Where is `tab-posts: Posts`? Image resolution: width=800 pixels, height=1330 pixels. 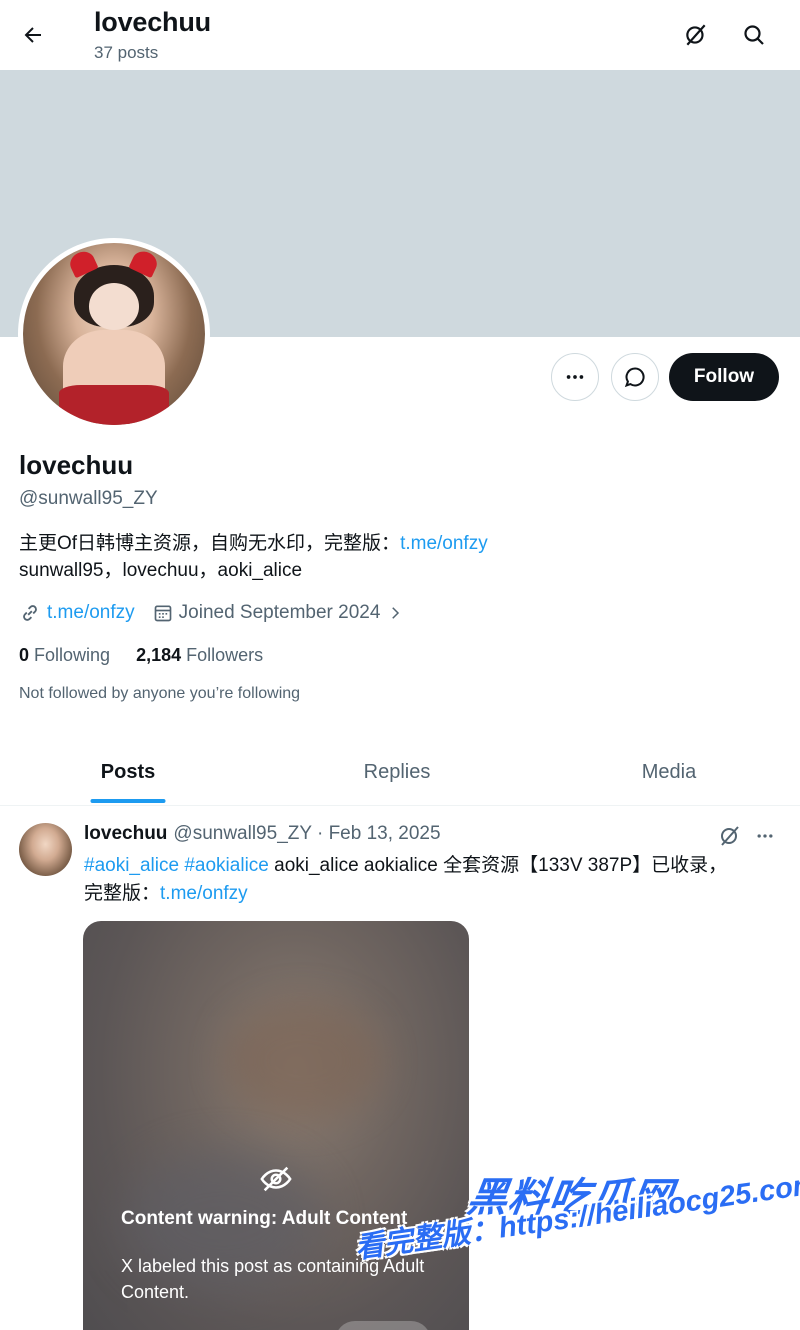
tab-posts: Posts is located at coordinates (128, 772).